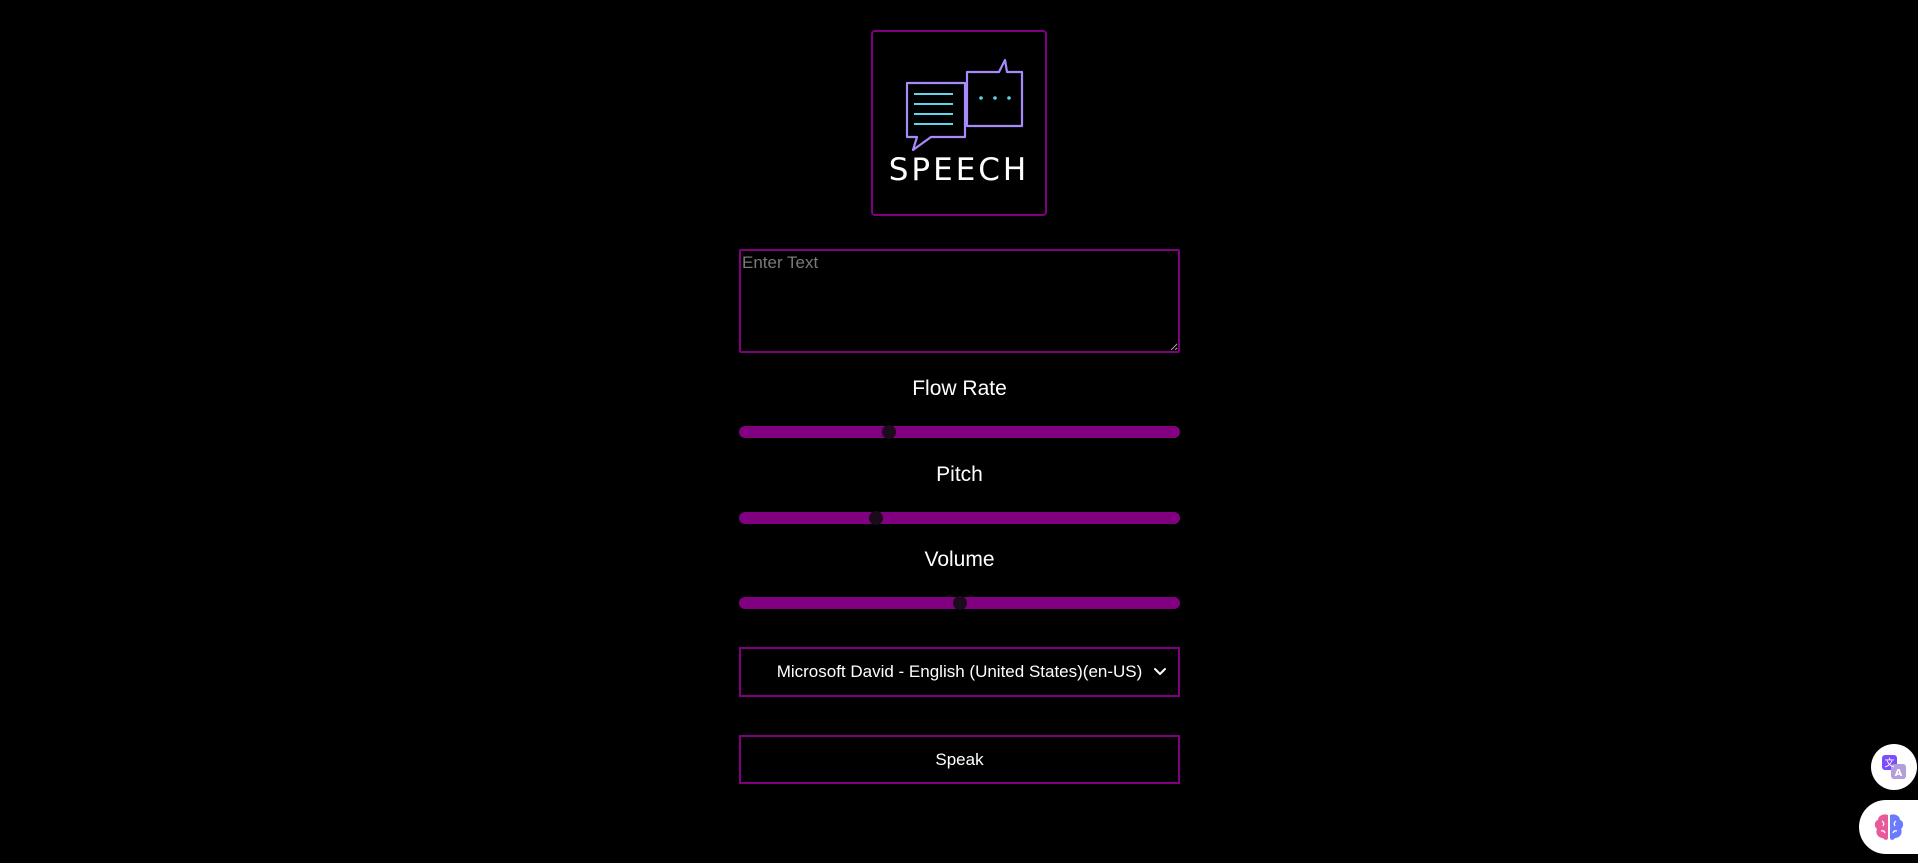 This screenshot has height=863, width=1918. I want to click on pitch-label: Pitch, so click(959, 474).